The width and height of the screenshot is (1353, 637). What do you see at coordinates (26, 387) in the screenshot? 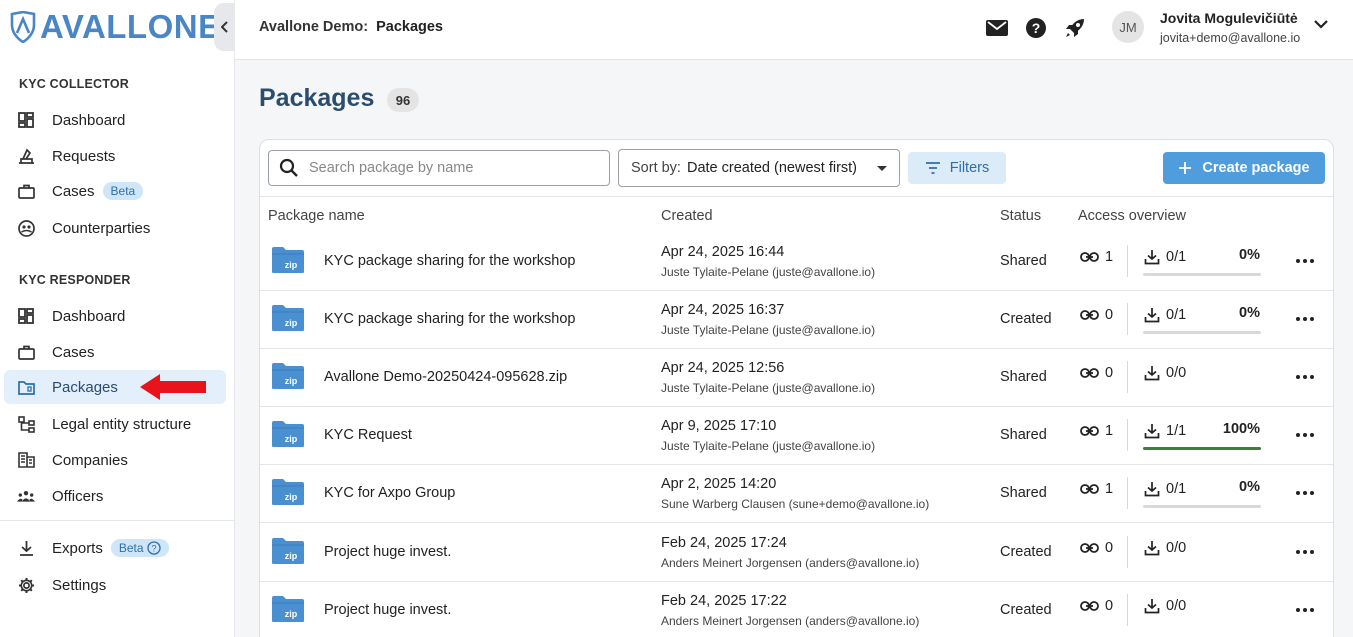
I see `package-icon` at bounding box center [26, 387].